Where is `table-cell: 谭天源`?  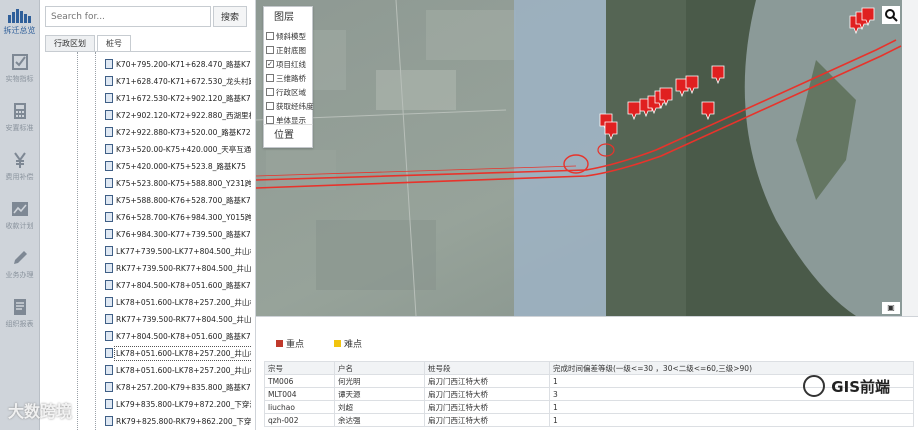
table-cell: 谭天源 is located at coordinates (379, 394).